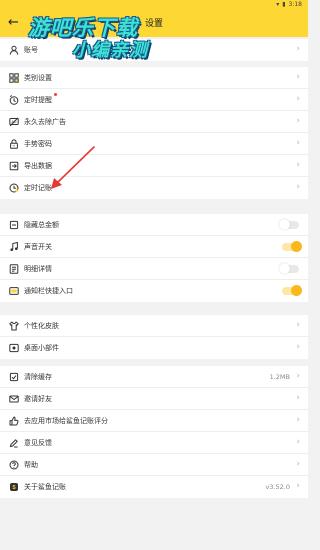 The image size is (320, 550). I want to click on page-title: 设置, so click(153, 24).